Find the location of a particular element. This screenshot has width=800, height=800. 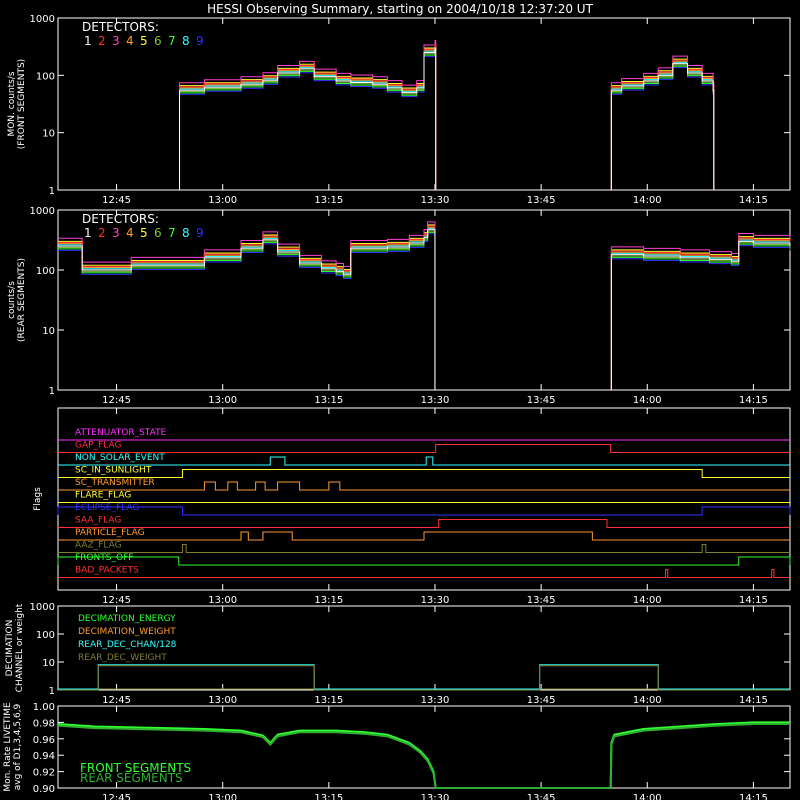

rear-x-tick-label: 13:30 is located at coordinates (435, 400).